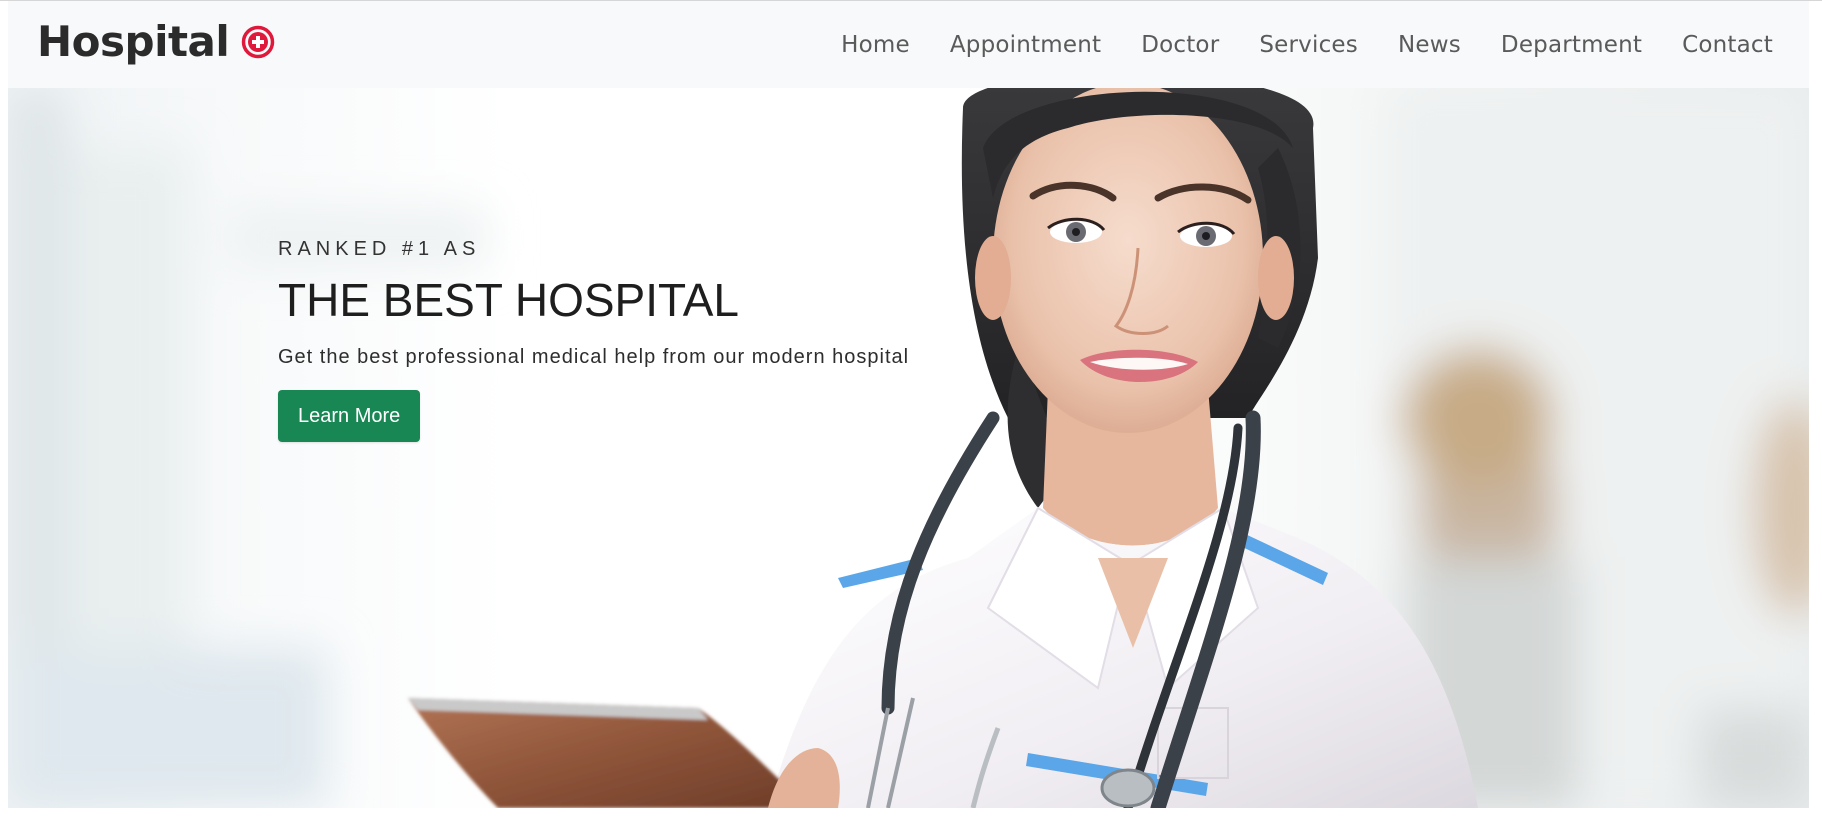 The image size is (1822, 823). What do you see at coordinates (875, 45) in the screenshot?
I see `nav-link-home: Home` at bounding box center [875, 45].